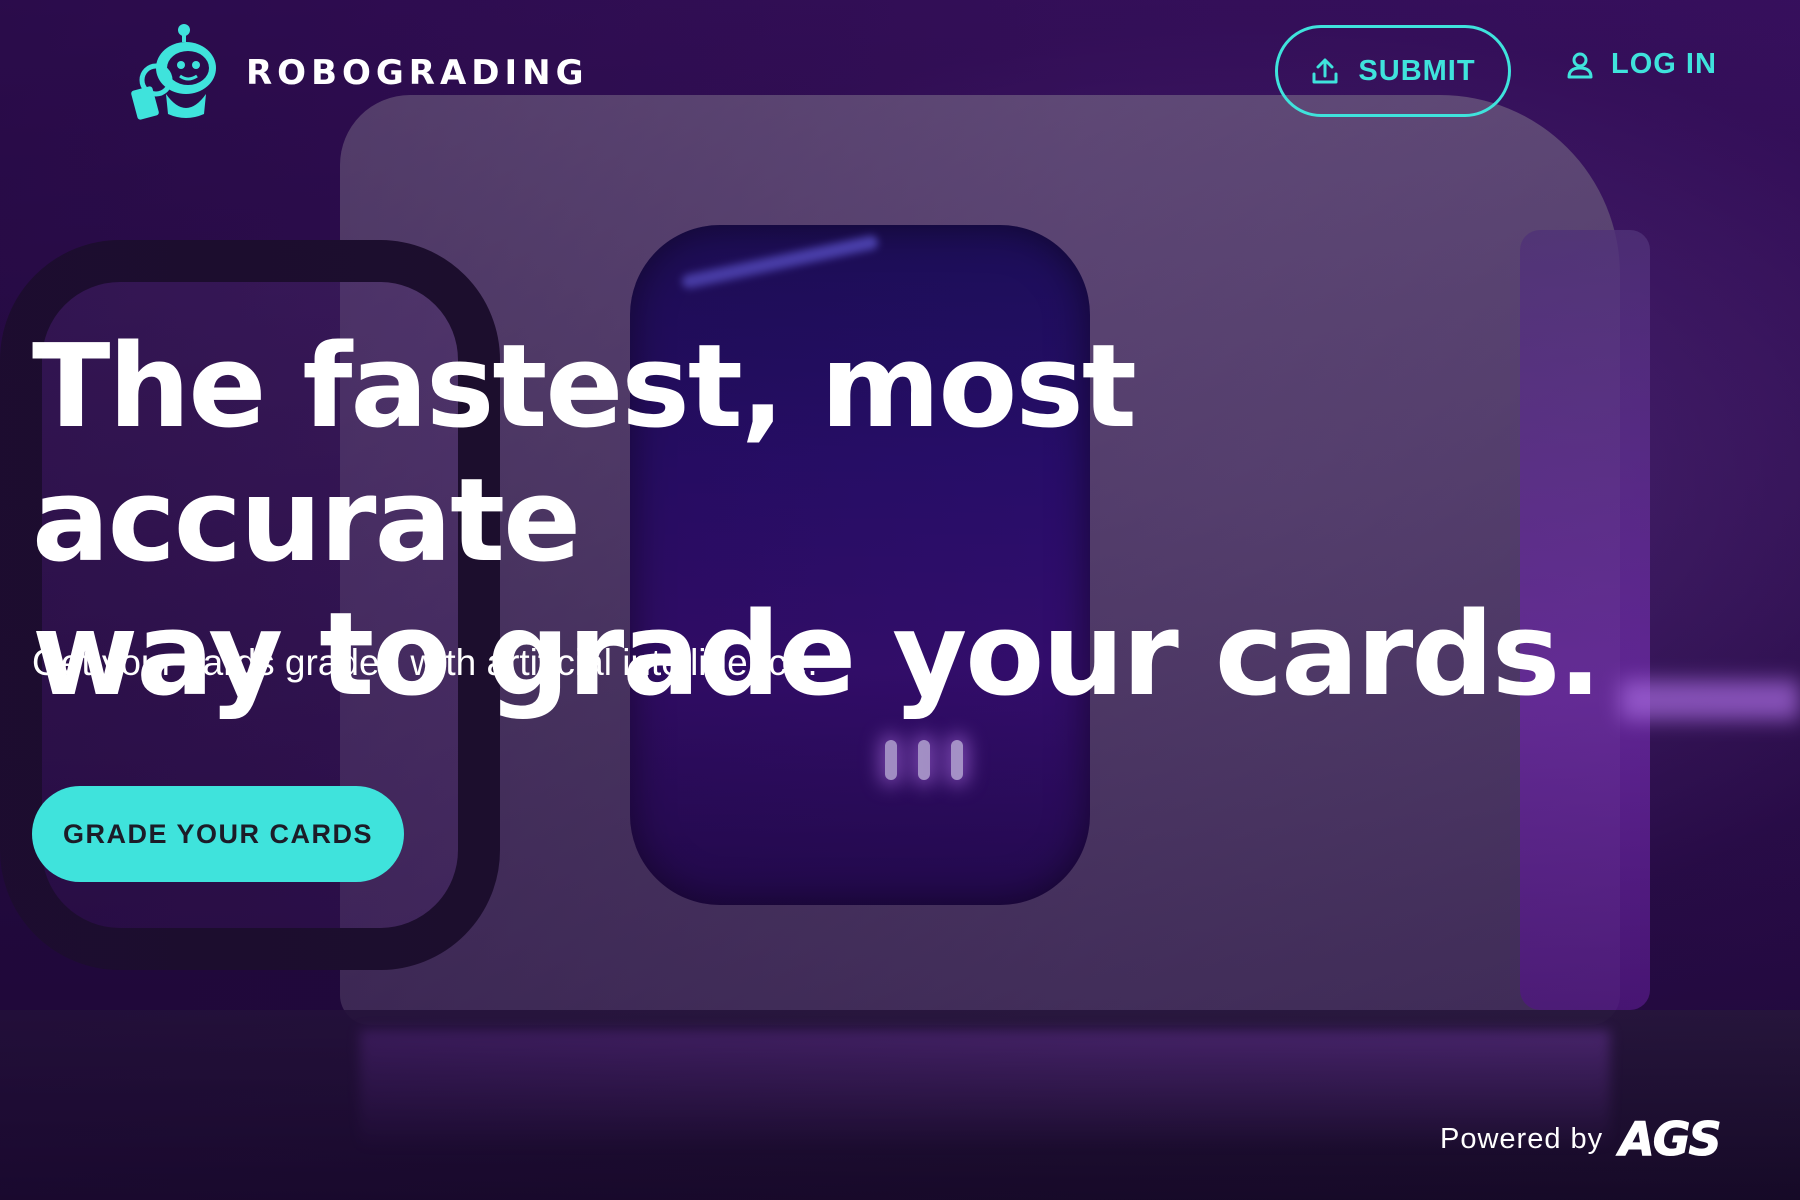 The image size is (1800, 1200). What do you see at coordinates (900, 72) in the screenshot?
I see `site-header: ROBOGRADING SUBMIT LOG IN` at bounding box center [900, 72].